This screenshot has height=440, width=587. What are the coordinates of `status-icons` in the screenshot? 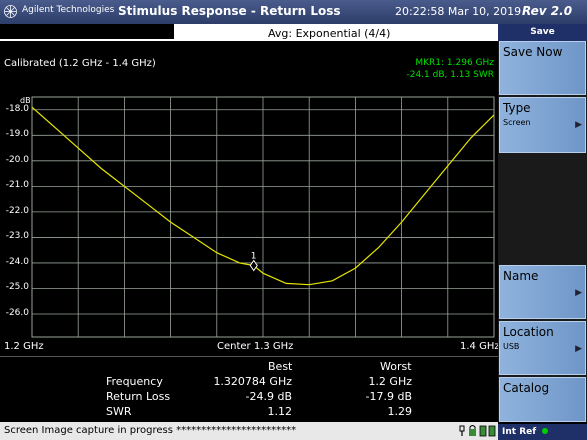 It's located at (477, 432).